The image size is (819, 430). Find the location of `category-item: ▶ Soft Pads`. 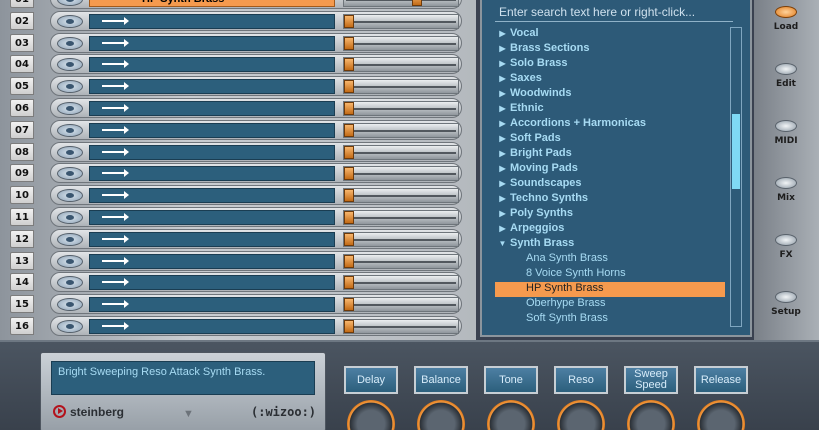

category-item: ▶ Soft Pads is located at coordinates (610, 139).